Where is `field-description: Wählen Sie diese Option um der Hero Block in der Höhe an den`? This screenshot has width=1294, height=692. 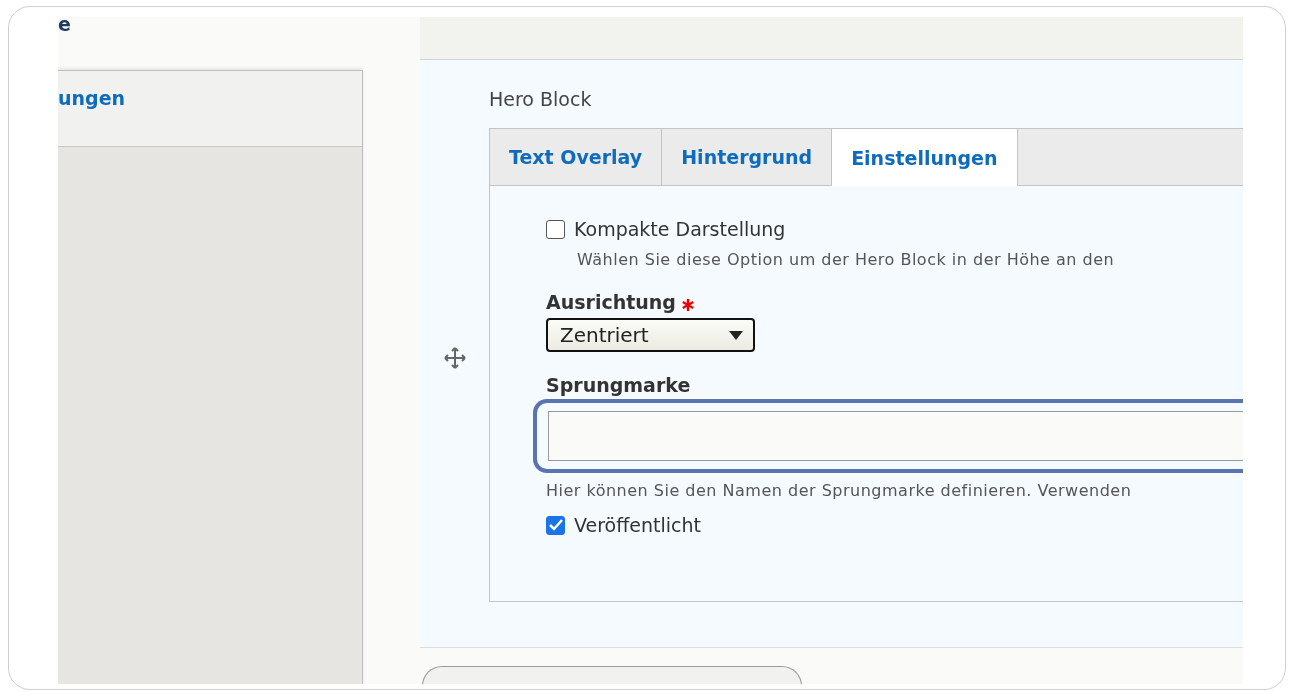
field-description: Wählen Sie diese Option um der Hero Block in der Höhe an den is located at coordinates (846, 259).